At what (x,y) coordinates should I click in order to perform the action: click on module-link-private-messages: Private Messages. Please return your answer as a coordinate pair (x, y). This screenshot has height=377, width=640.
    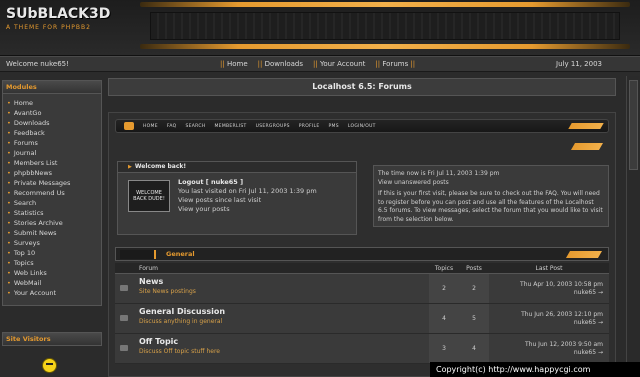
    Looking at the image, I should click on (52, 183).